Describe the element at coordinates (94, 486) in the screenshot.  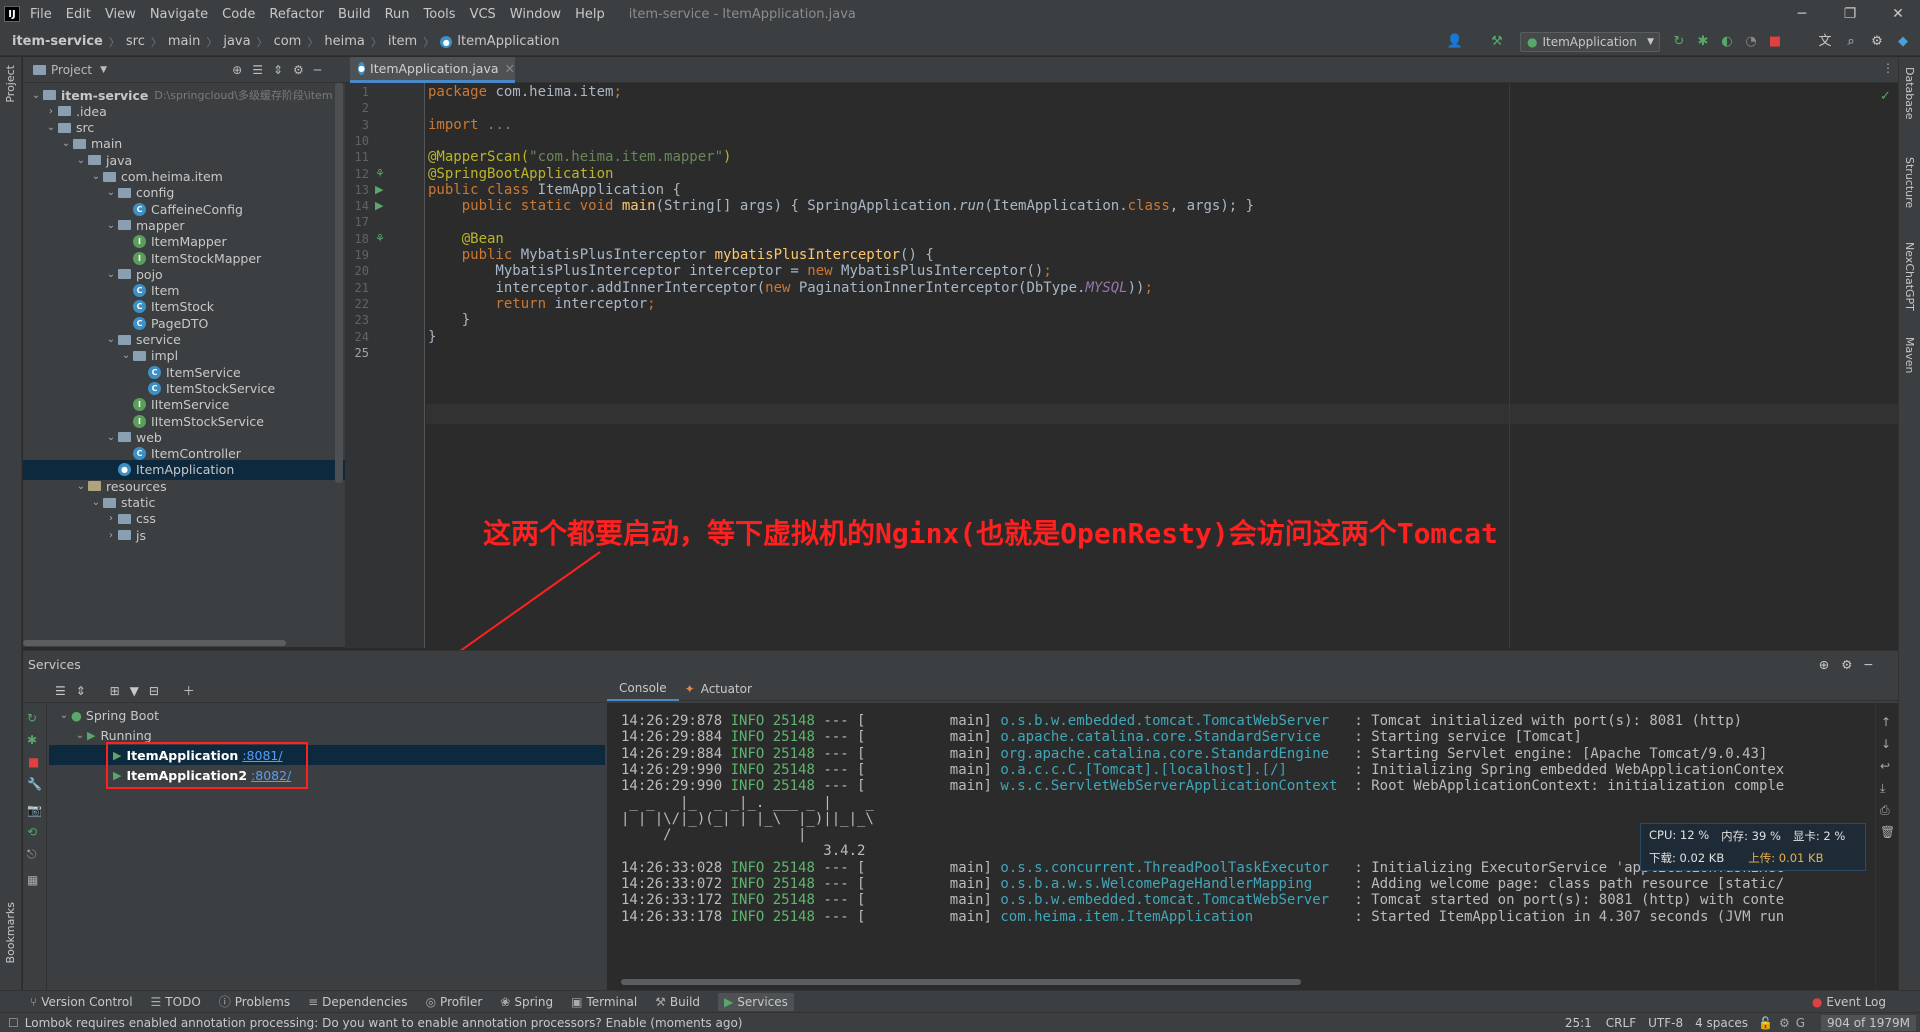
I see `resources-folder-icon` at that location.